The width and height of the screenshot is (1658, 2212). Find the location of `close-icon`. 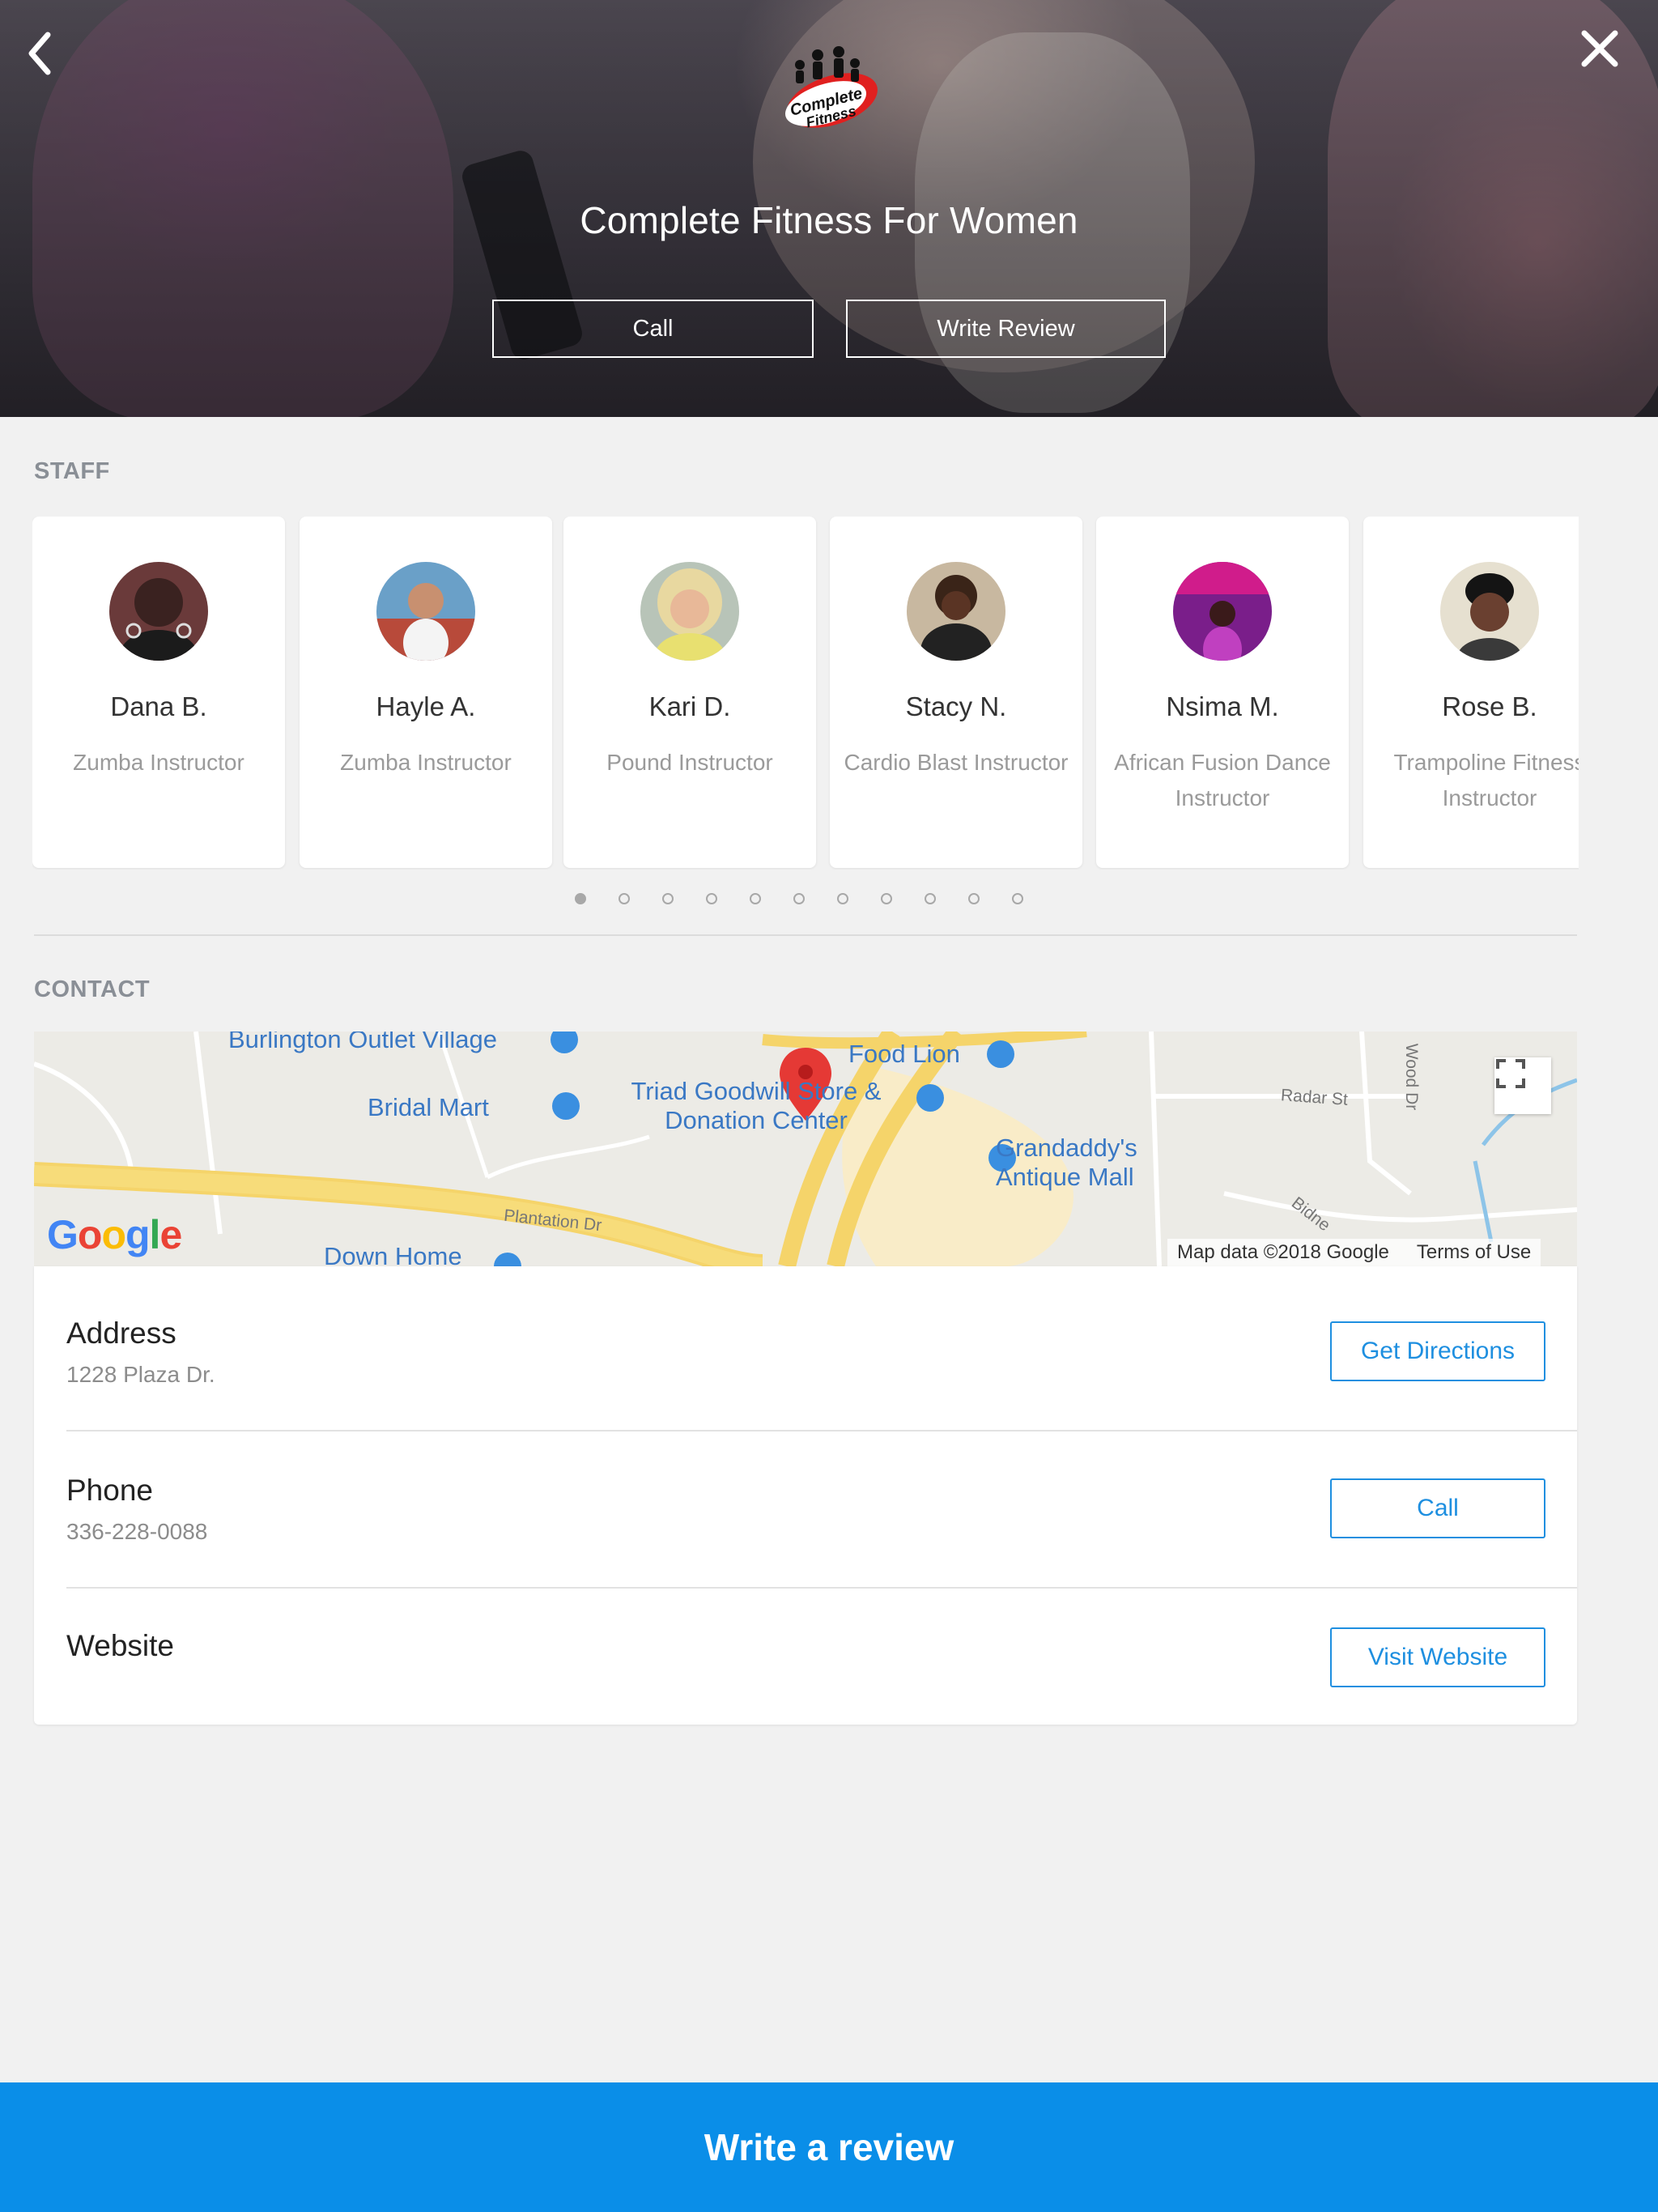

close-icon is located at coordinates (1600, 49).